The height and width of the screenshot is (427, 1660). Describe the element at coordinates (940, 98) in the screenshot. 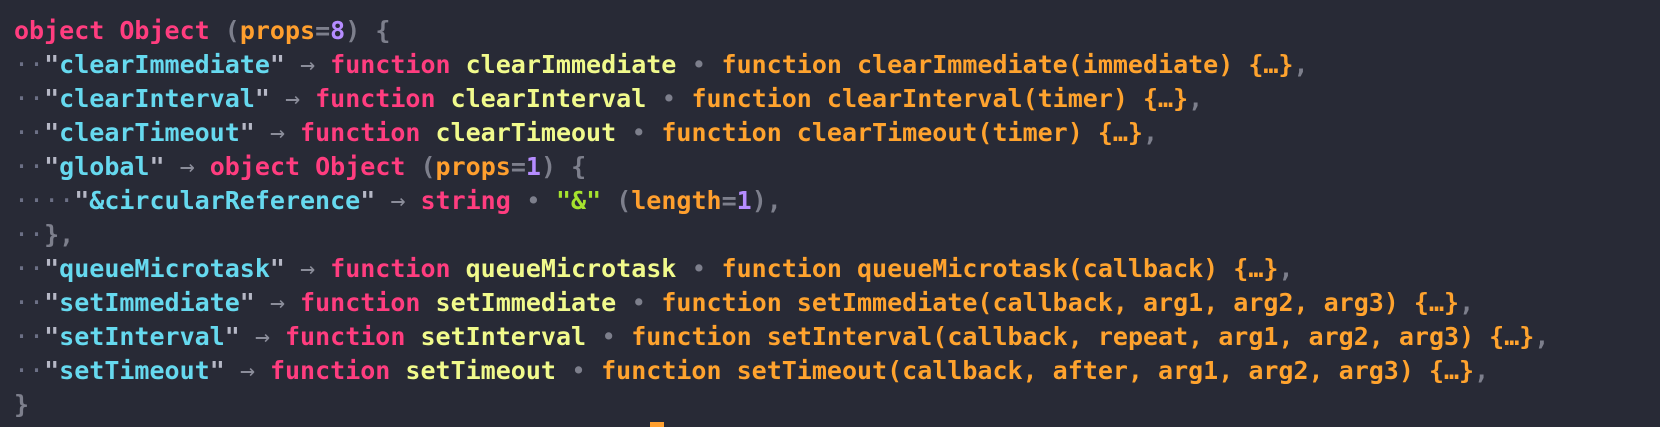

I see `function-source: function clearInterval(timer) {…}` at that location.